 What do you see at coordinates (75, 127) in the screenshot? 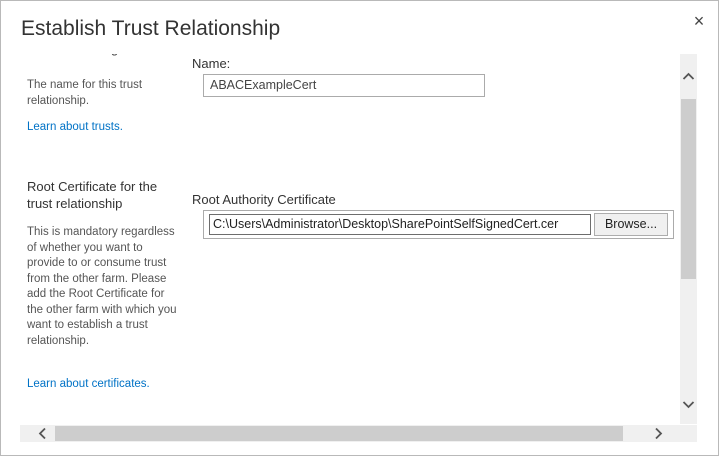
I see `learn-about-trusts-link: Learn about trusts.` at bounding box center [75, 127].